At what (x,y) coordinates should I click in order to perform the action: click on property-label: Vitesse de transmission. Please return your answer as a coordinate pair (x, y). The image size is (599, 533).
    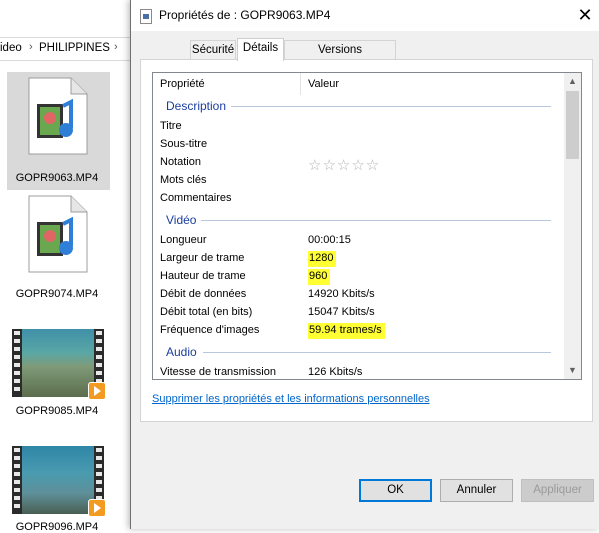
    Looking at the image, I should click on (218, 372).